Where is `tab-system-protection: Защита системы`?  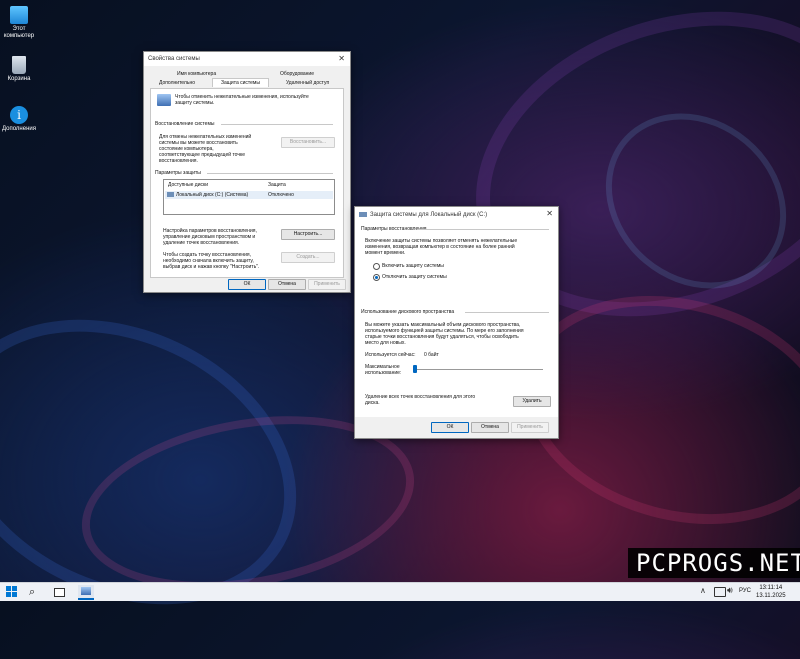
tab-system-protection: Защита системы is located at coordinates (240, 82).